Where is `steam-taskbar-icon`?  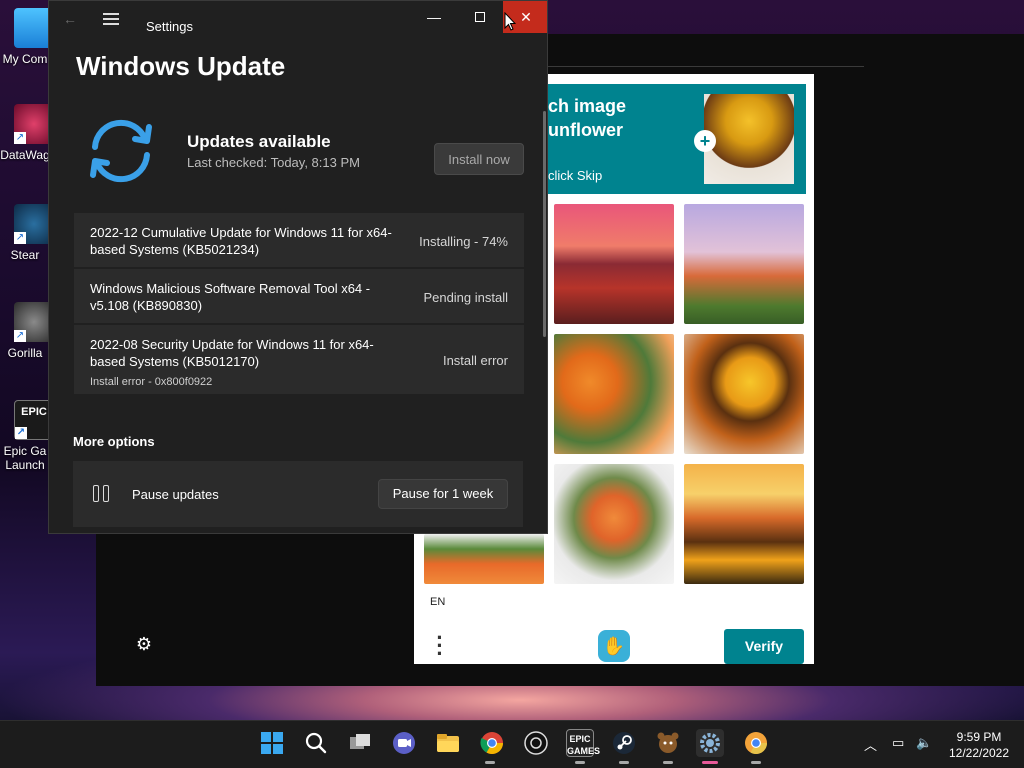
steam-taskbar-icon is located at coordinates (624, 743).